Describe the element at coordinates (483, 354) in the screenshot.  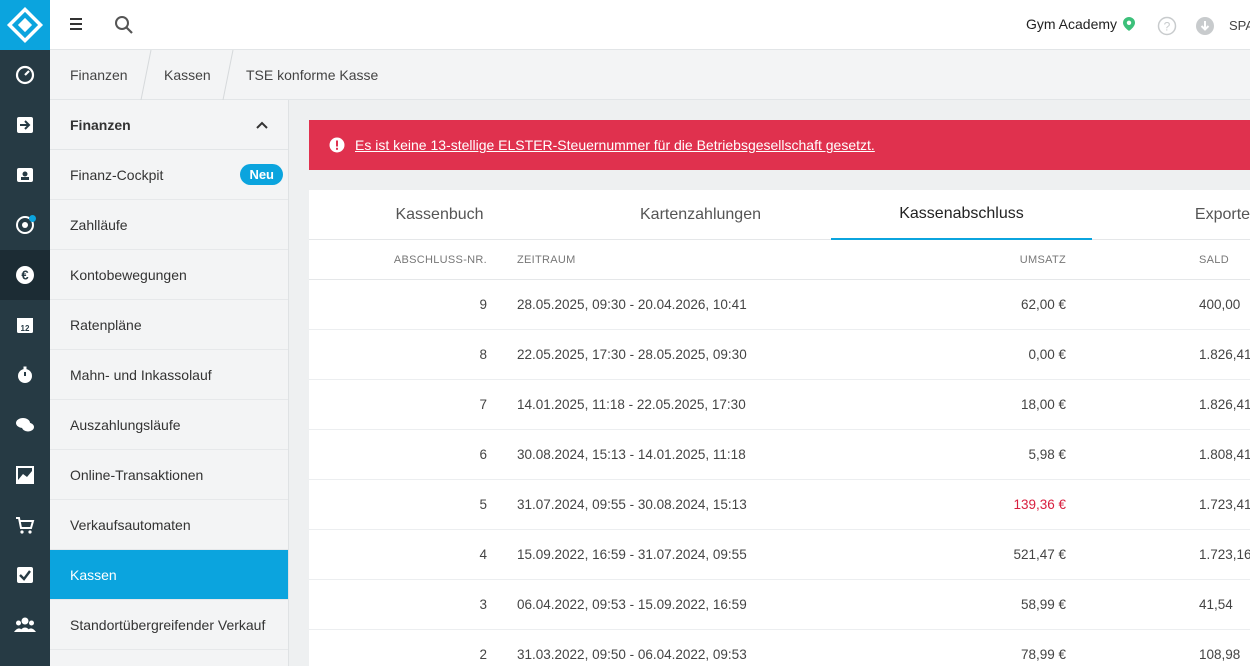
I see `cell-nr: 8` at that location.